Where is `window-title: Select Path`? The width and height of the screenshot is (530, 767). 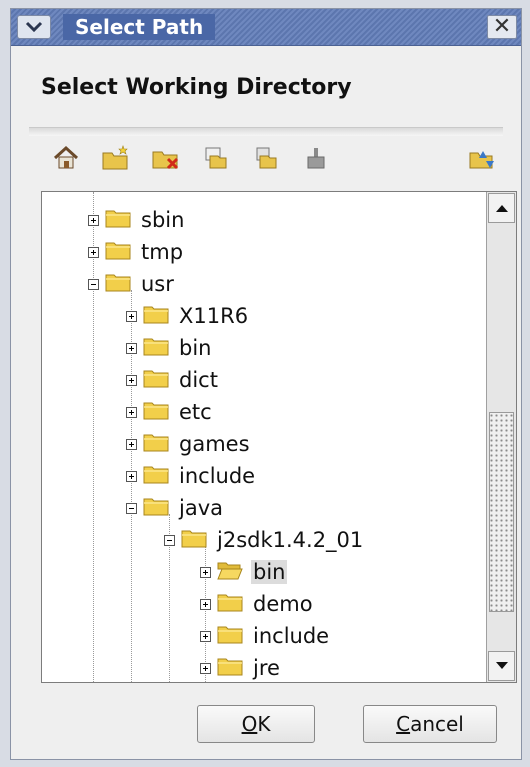
window-title: Select Path is located at coordinates (139, 27).